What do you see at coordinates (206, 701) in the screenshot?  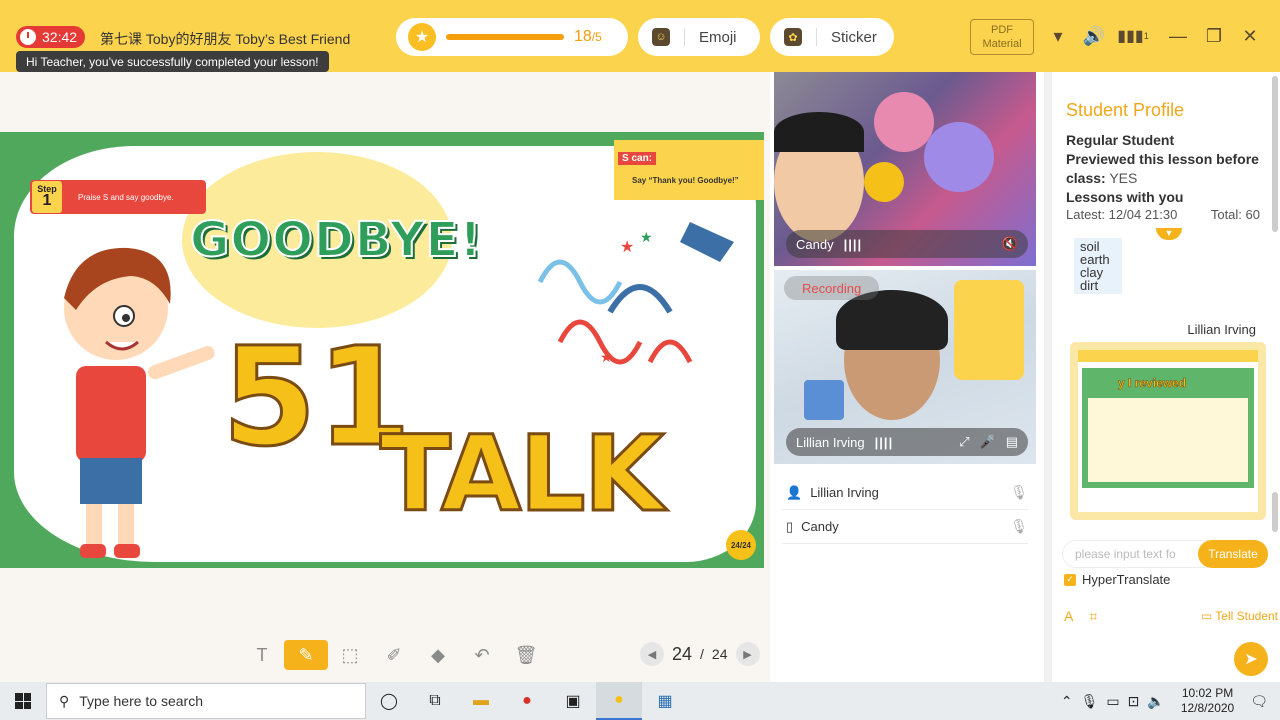 I see `taskbar-search: ⚲ Type here to search` at bounding box center [206, 701].